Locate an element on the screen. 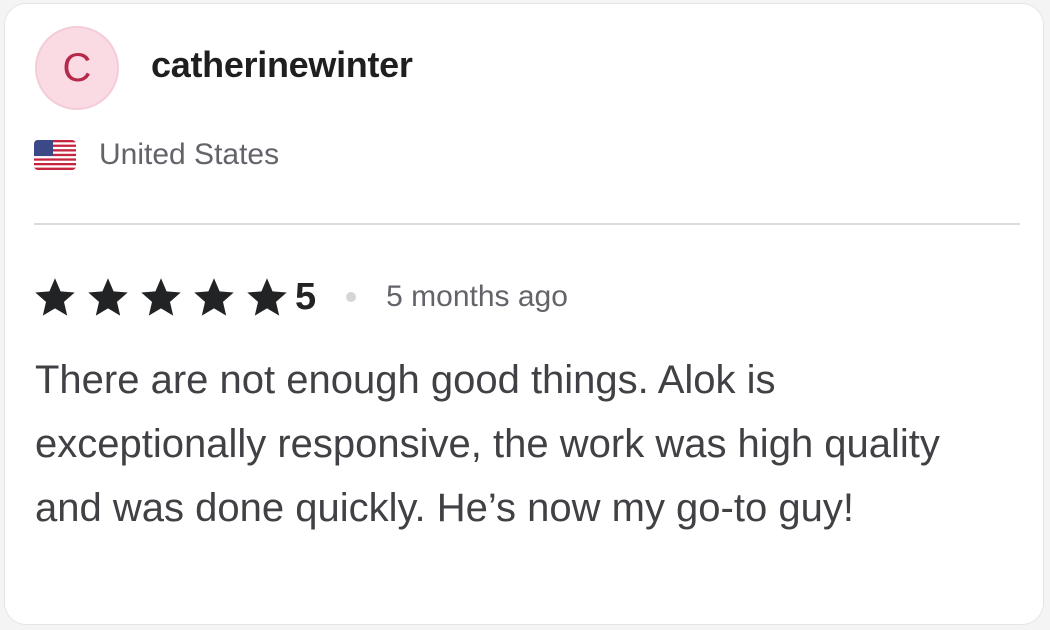 The height and width of the screenshot is (630, 1050). review-date: 5 months ago is located at coordinates (477, 296).